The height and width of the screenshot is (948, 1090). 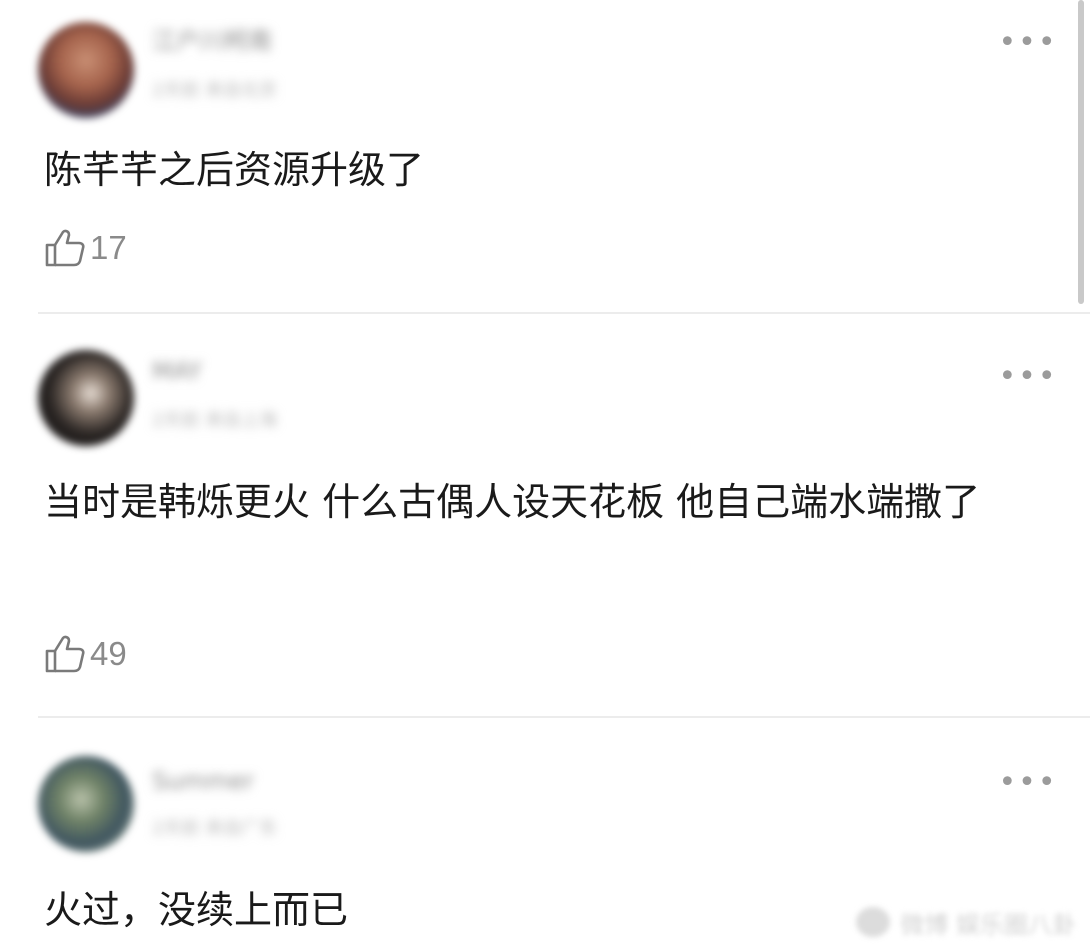 I want to click on user-name: MAY, so click(x=177, y=371).